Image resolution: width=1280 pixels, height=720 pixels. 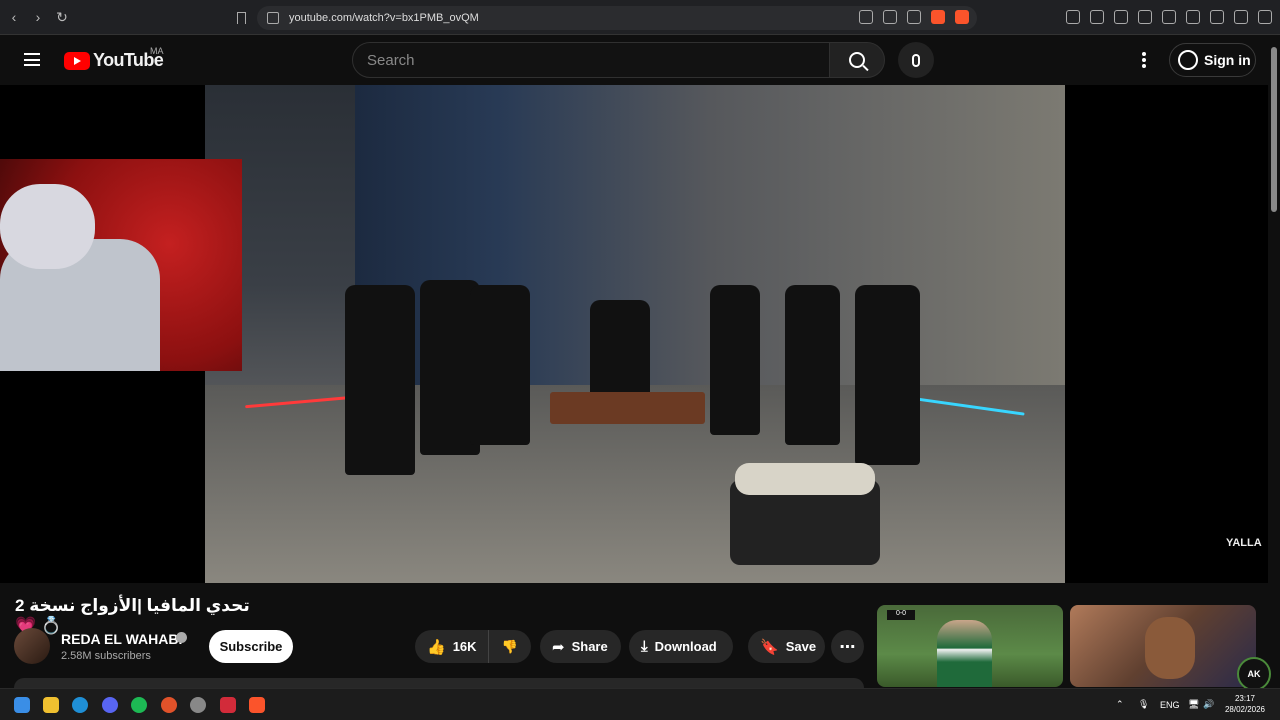 I want to click on zoom-icon, so click(x=866, y=17).